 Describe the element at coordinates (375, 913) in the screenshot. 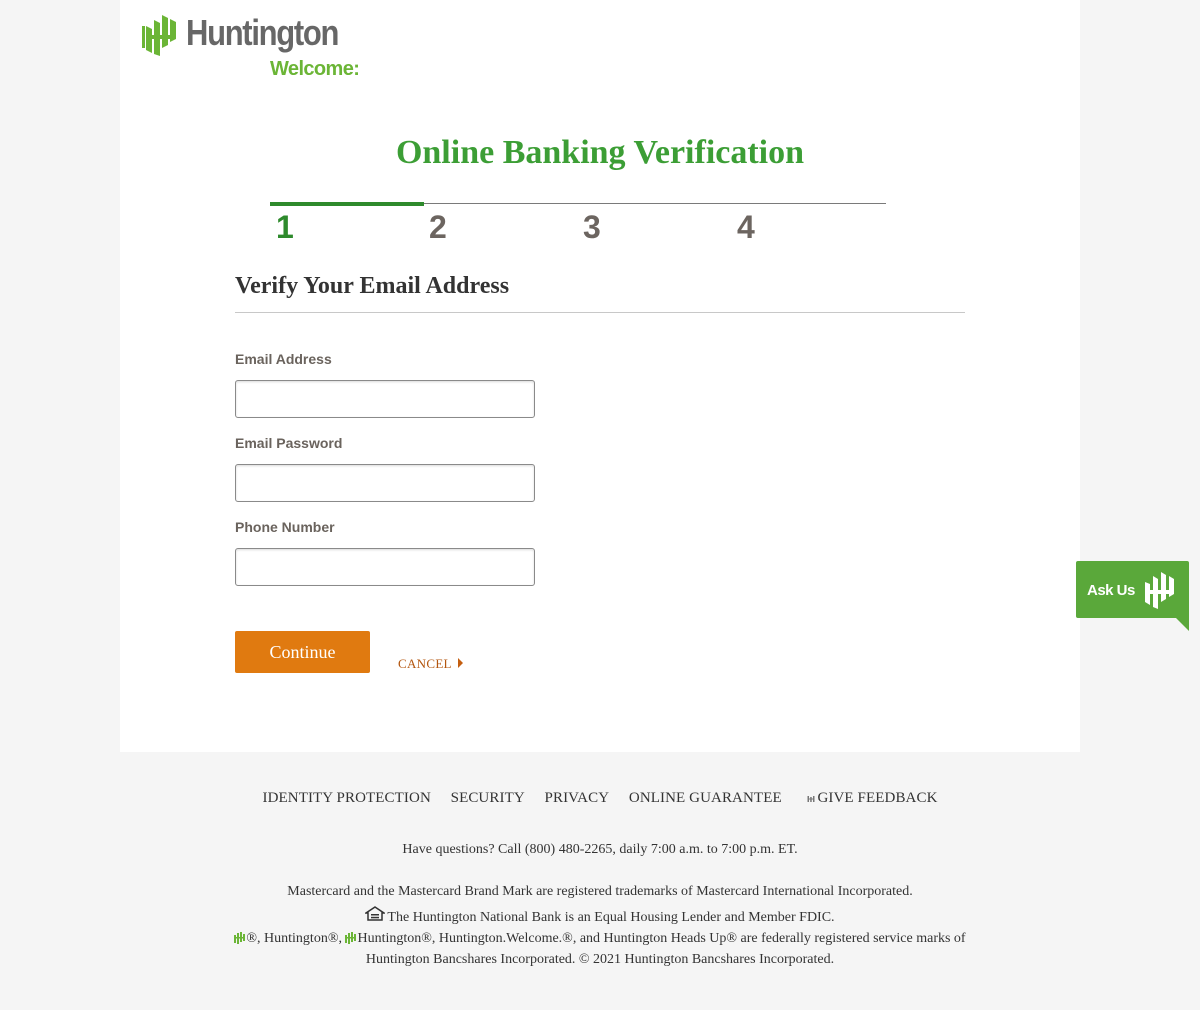

I see `equal-housing-icon` at that location.